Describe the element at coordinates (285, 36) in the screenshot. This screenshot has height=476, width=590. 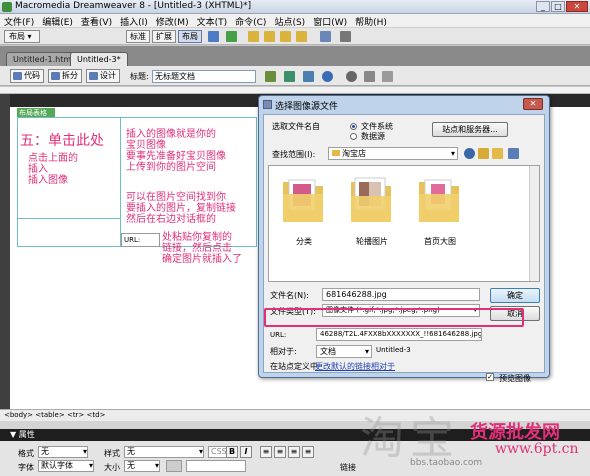
I see `insert-row-below-icon` at that location.